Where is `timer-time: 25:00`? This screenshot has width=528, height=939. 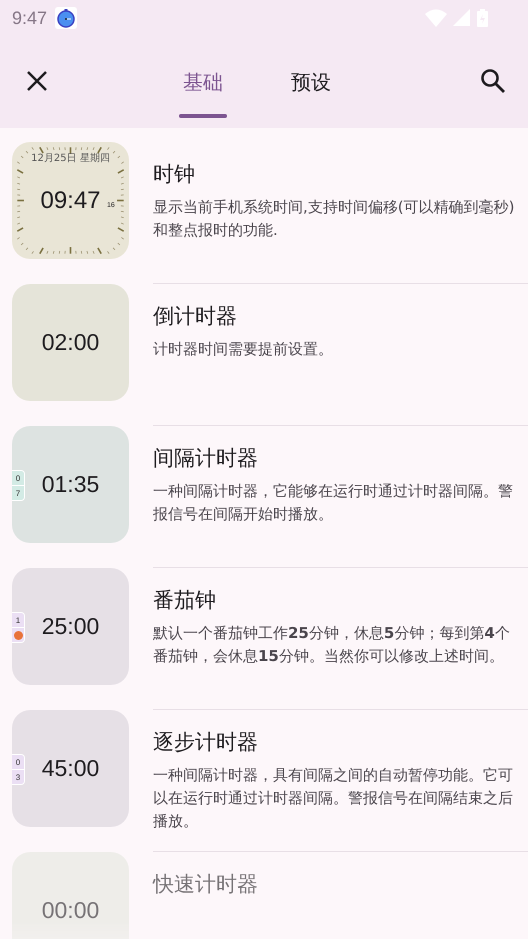 timer-time: 25:00 is located at coordinates (71, 626).